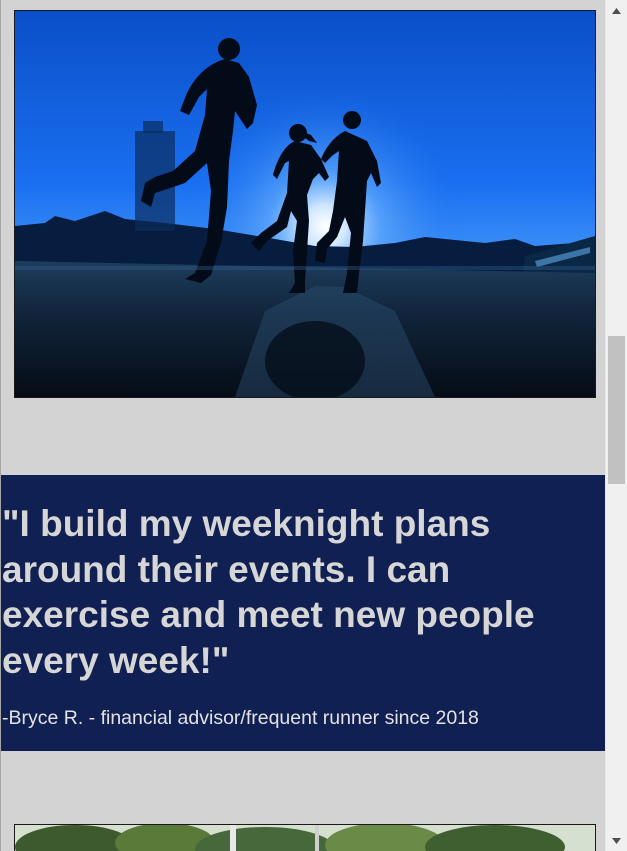 The image size is (627, 851). Describe the element at coordinates (616, 10) in the screenshot. I see `triangle-up-icon` at that location.